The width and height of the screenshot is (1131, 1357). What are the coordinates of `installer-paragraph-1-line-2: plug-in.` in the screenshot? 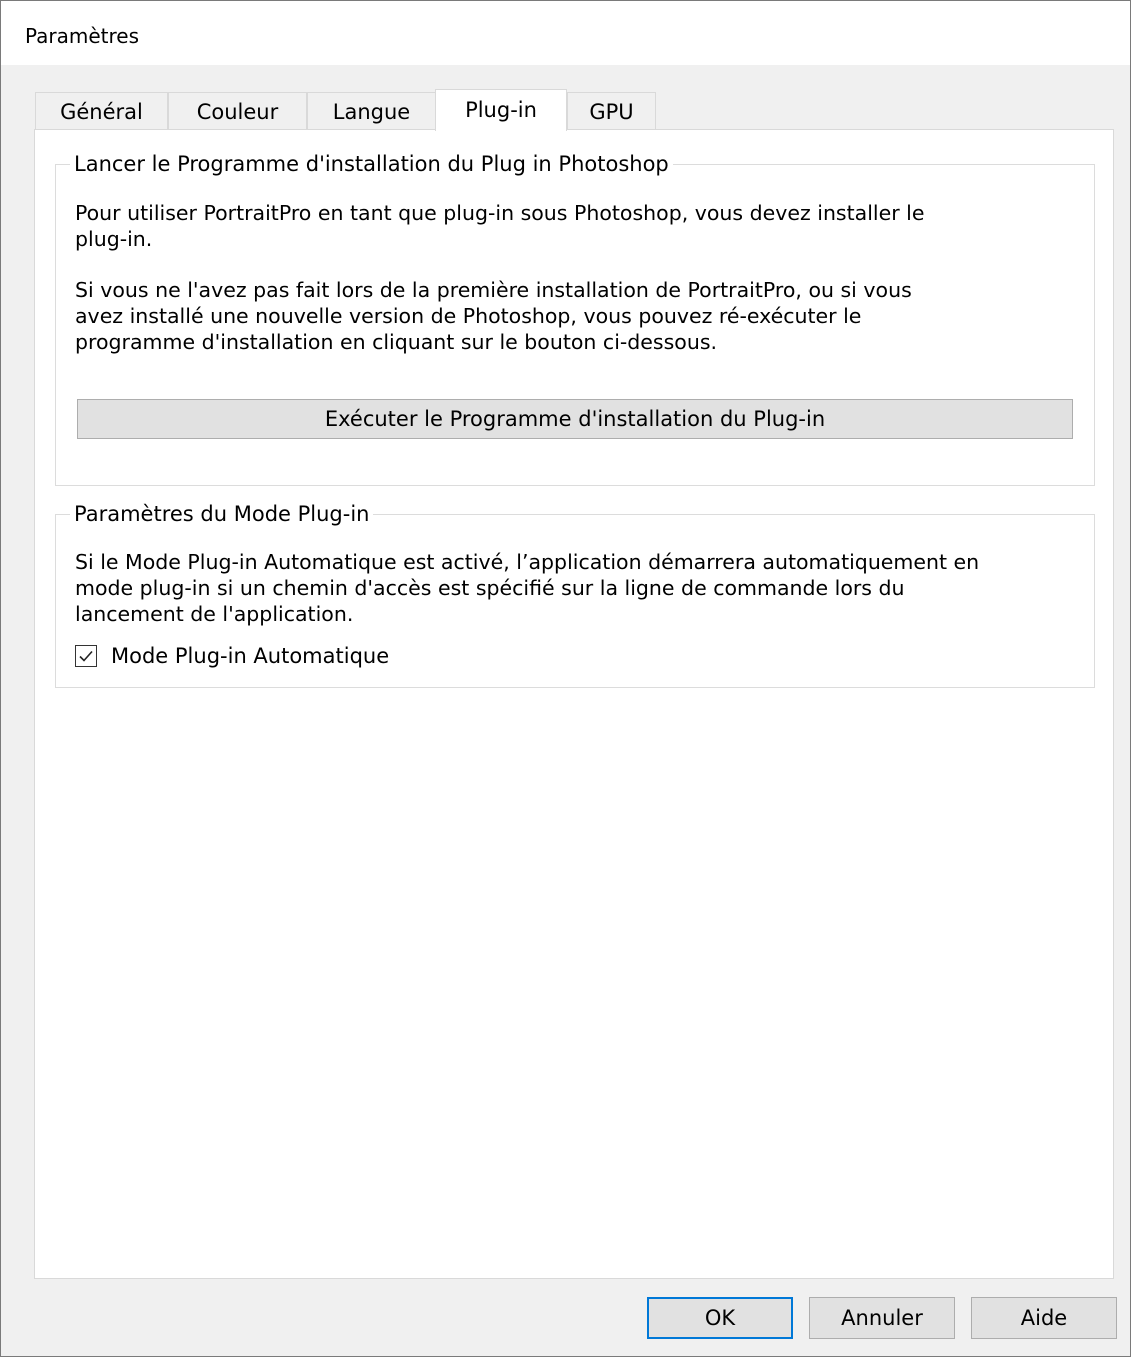 It's located at (114, 239).